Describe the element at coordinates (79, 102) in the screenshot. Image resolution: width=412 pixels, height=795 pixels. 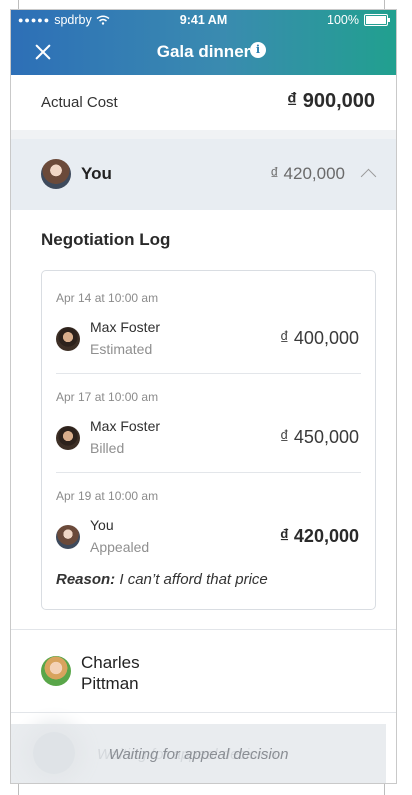
I see `actual-cost-label: Actual Cost` at that location.